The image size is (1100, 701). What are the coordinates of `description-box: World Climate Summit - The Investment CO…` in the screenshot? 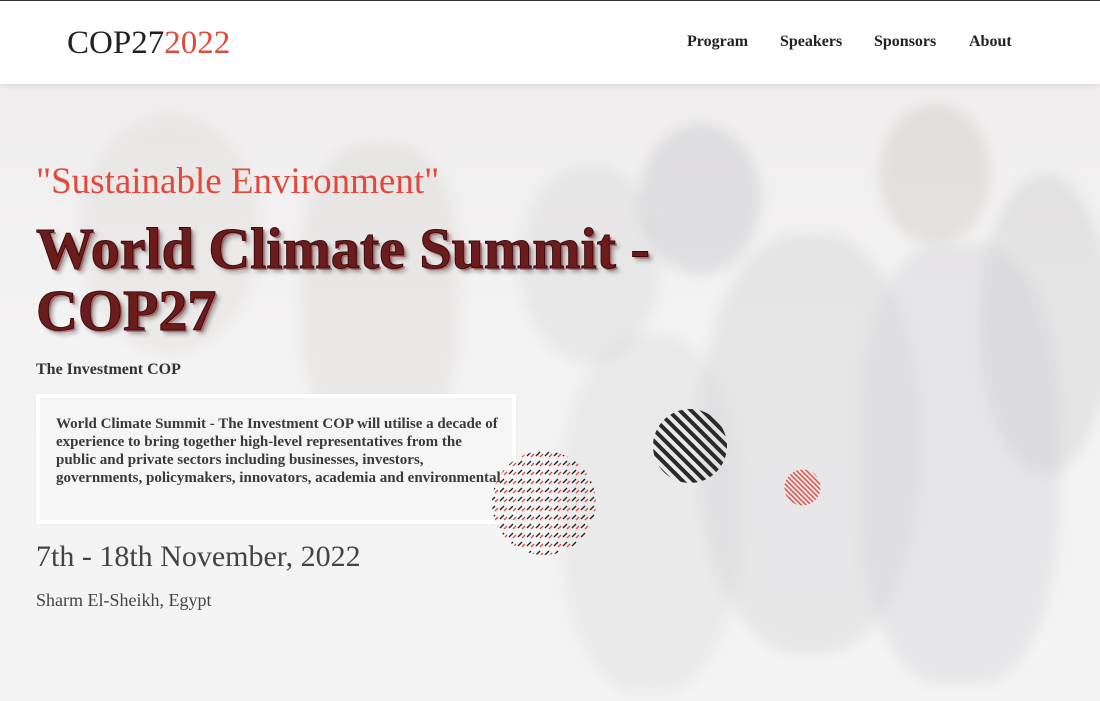 It's located at (276, 459).